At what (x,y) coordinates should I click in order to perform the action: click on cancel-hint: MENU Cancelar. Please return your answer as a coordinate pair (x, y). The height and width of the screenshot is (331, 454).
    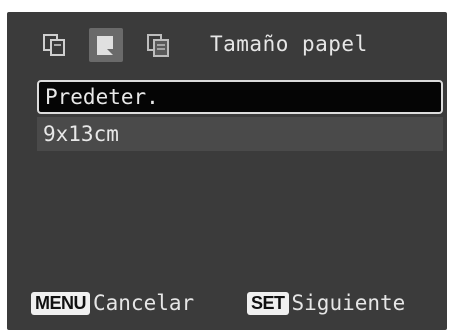
    Looking at the image, I should click on (112, 303).